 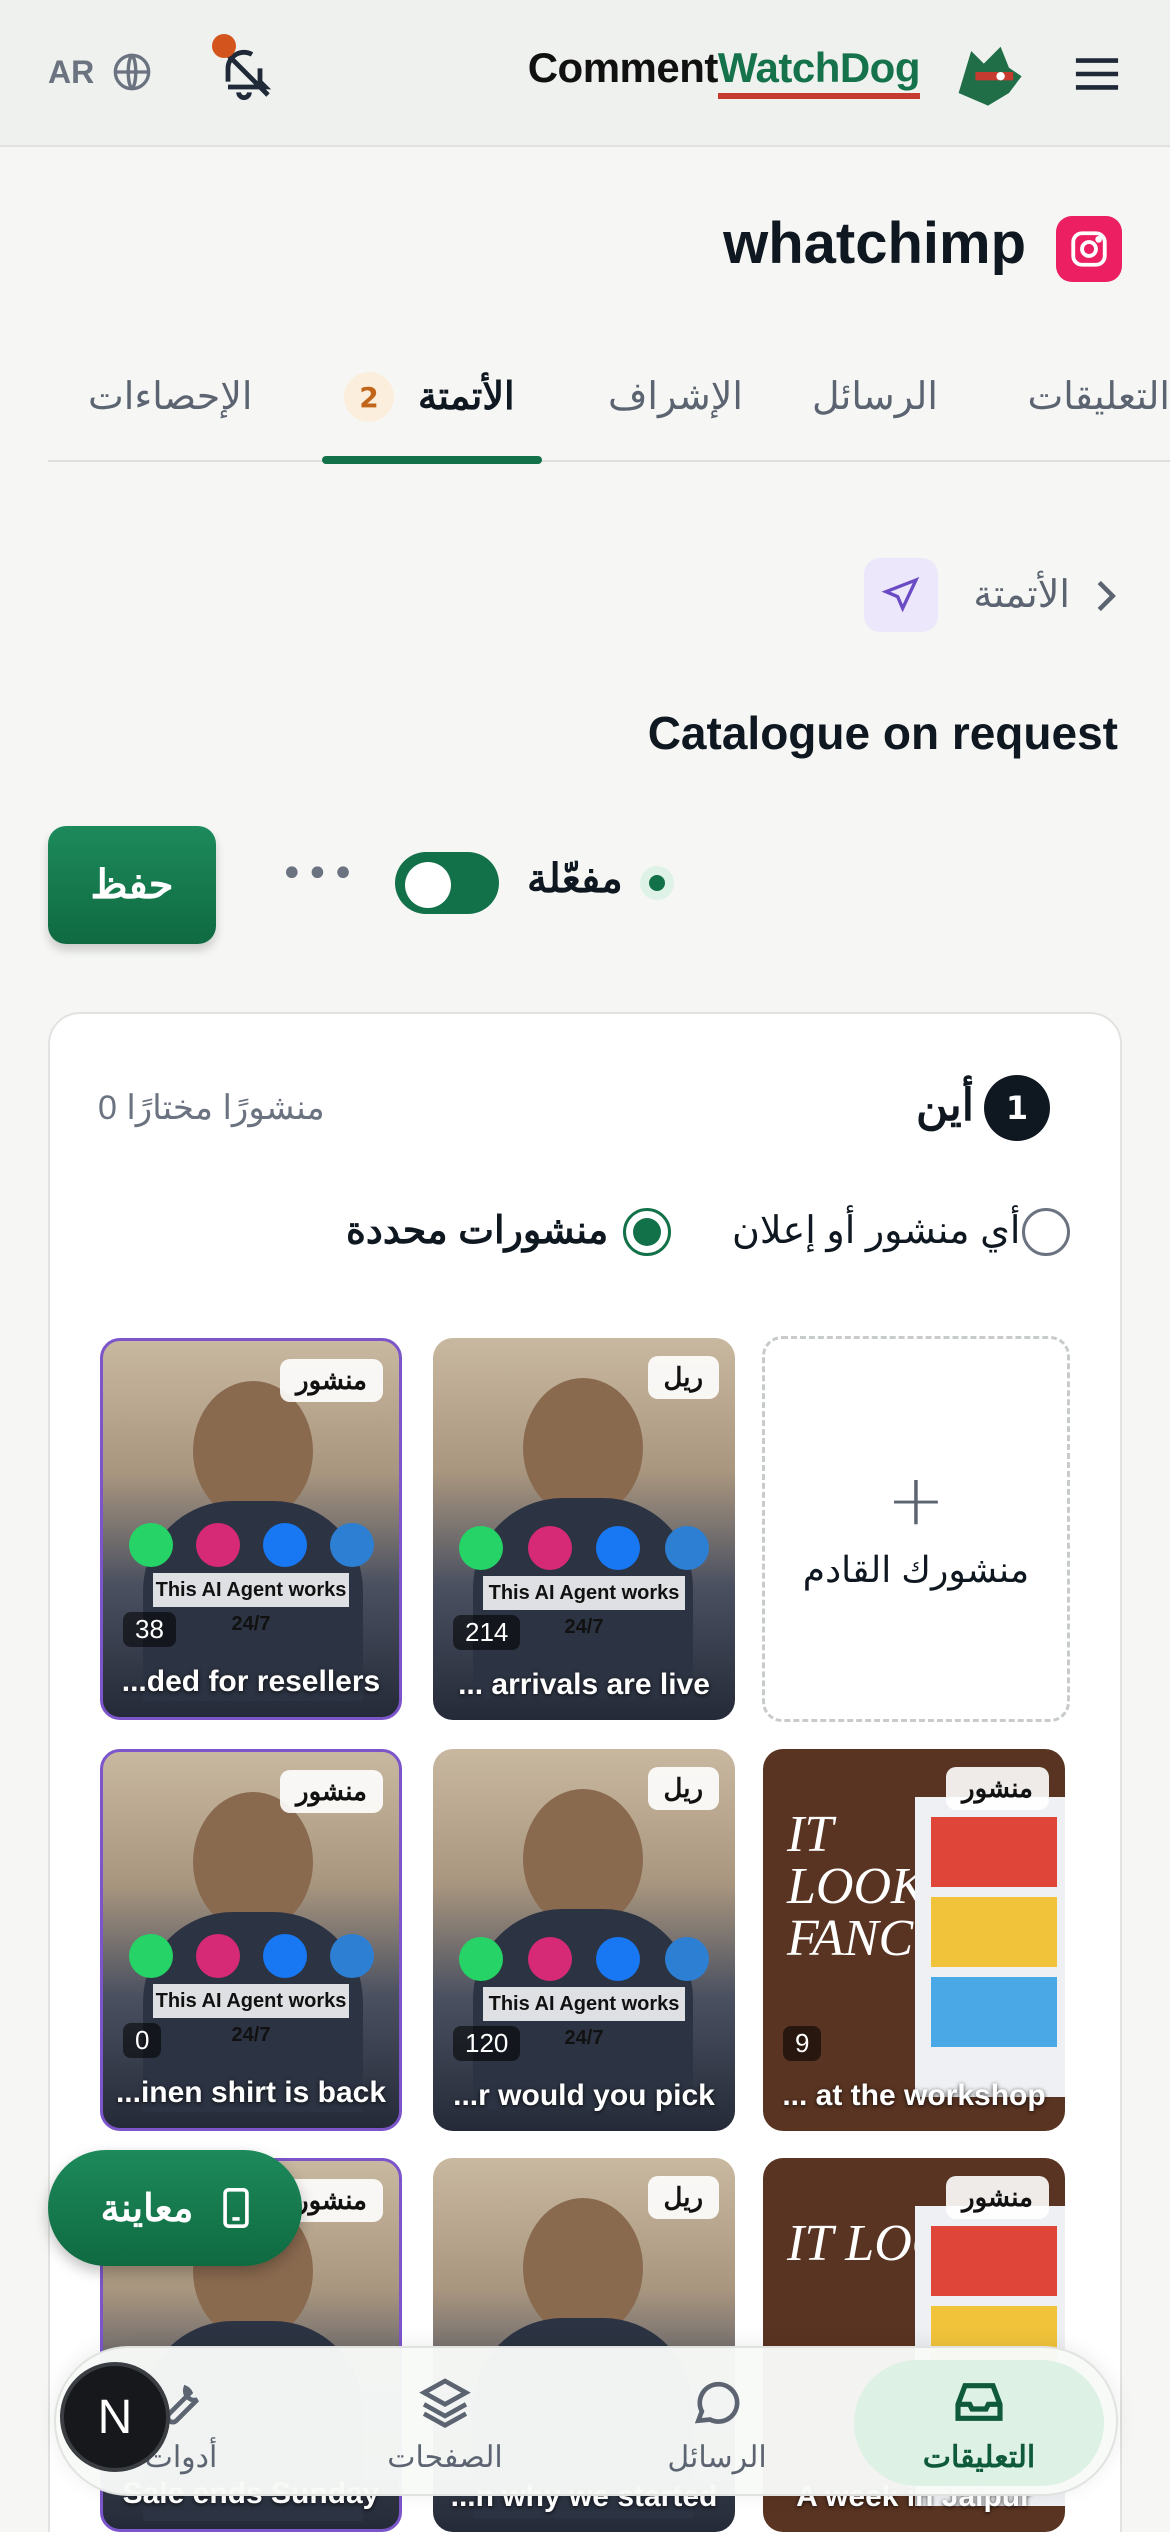 What do you see at coordinates (575, 879) in the screenshot?
I see `status-label: مفعّلة` at bounding box center [575, 879].